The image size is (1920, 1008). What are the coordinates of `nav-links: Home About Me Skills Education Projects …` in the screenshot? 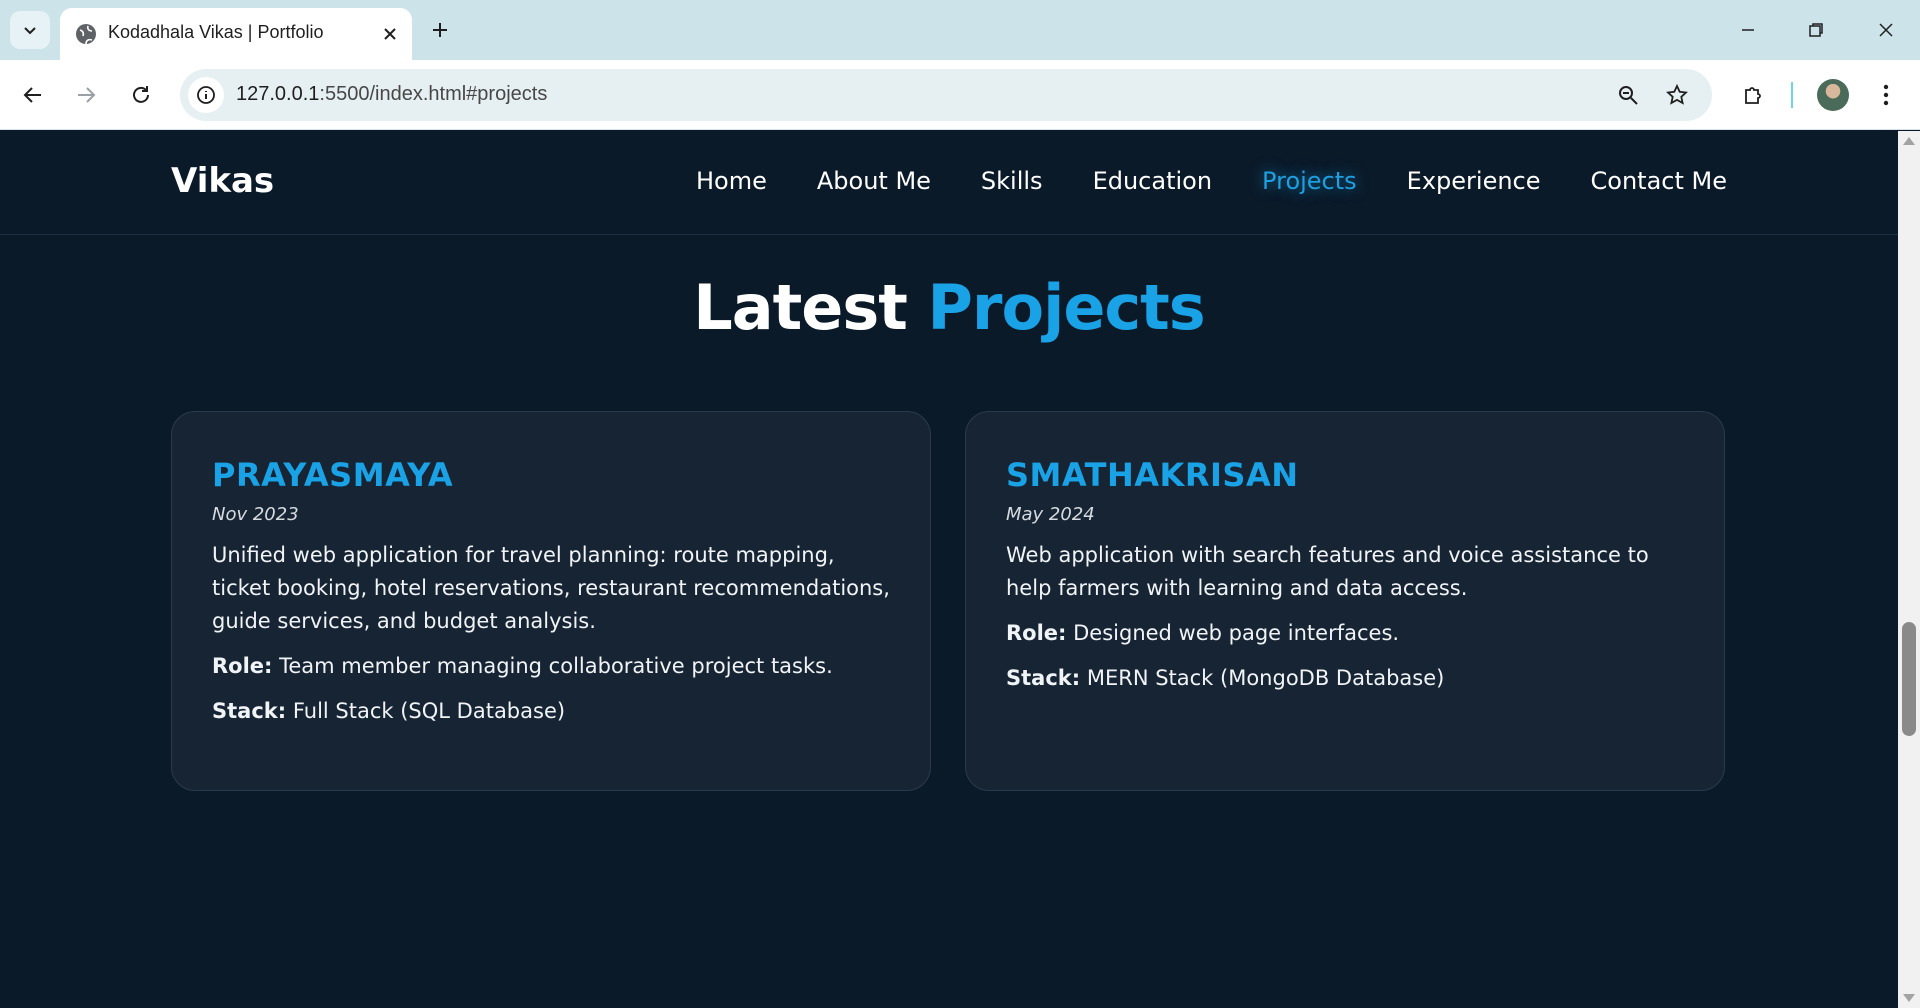 It's located at (1186, 181).